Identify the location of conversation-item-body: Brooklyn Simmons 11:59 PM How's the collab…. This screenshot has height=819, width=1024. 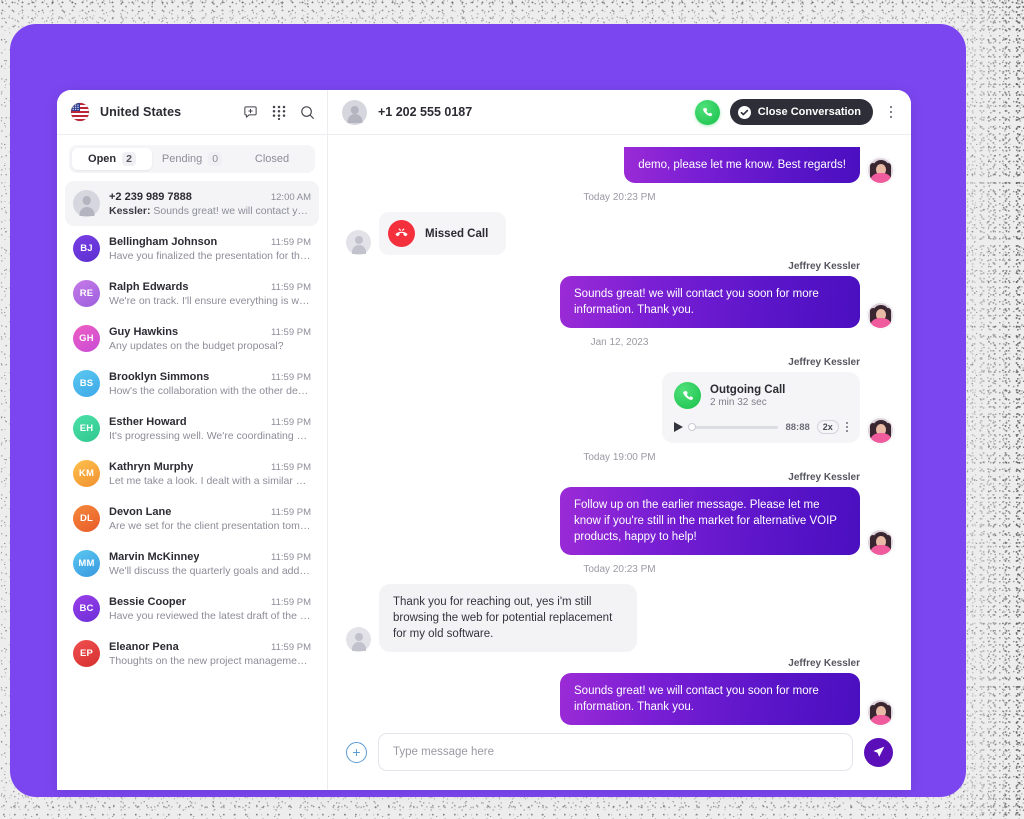
(210, 384).